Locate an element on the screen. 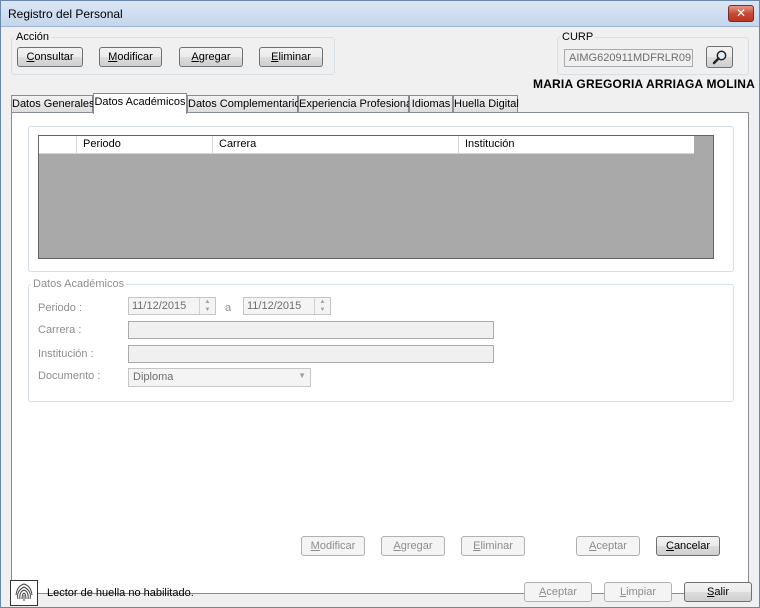 This screenshot has height=608, width=760. agregar-button: Agregar is located at coordinates (211, 57).